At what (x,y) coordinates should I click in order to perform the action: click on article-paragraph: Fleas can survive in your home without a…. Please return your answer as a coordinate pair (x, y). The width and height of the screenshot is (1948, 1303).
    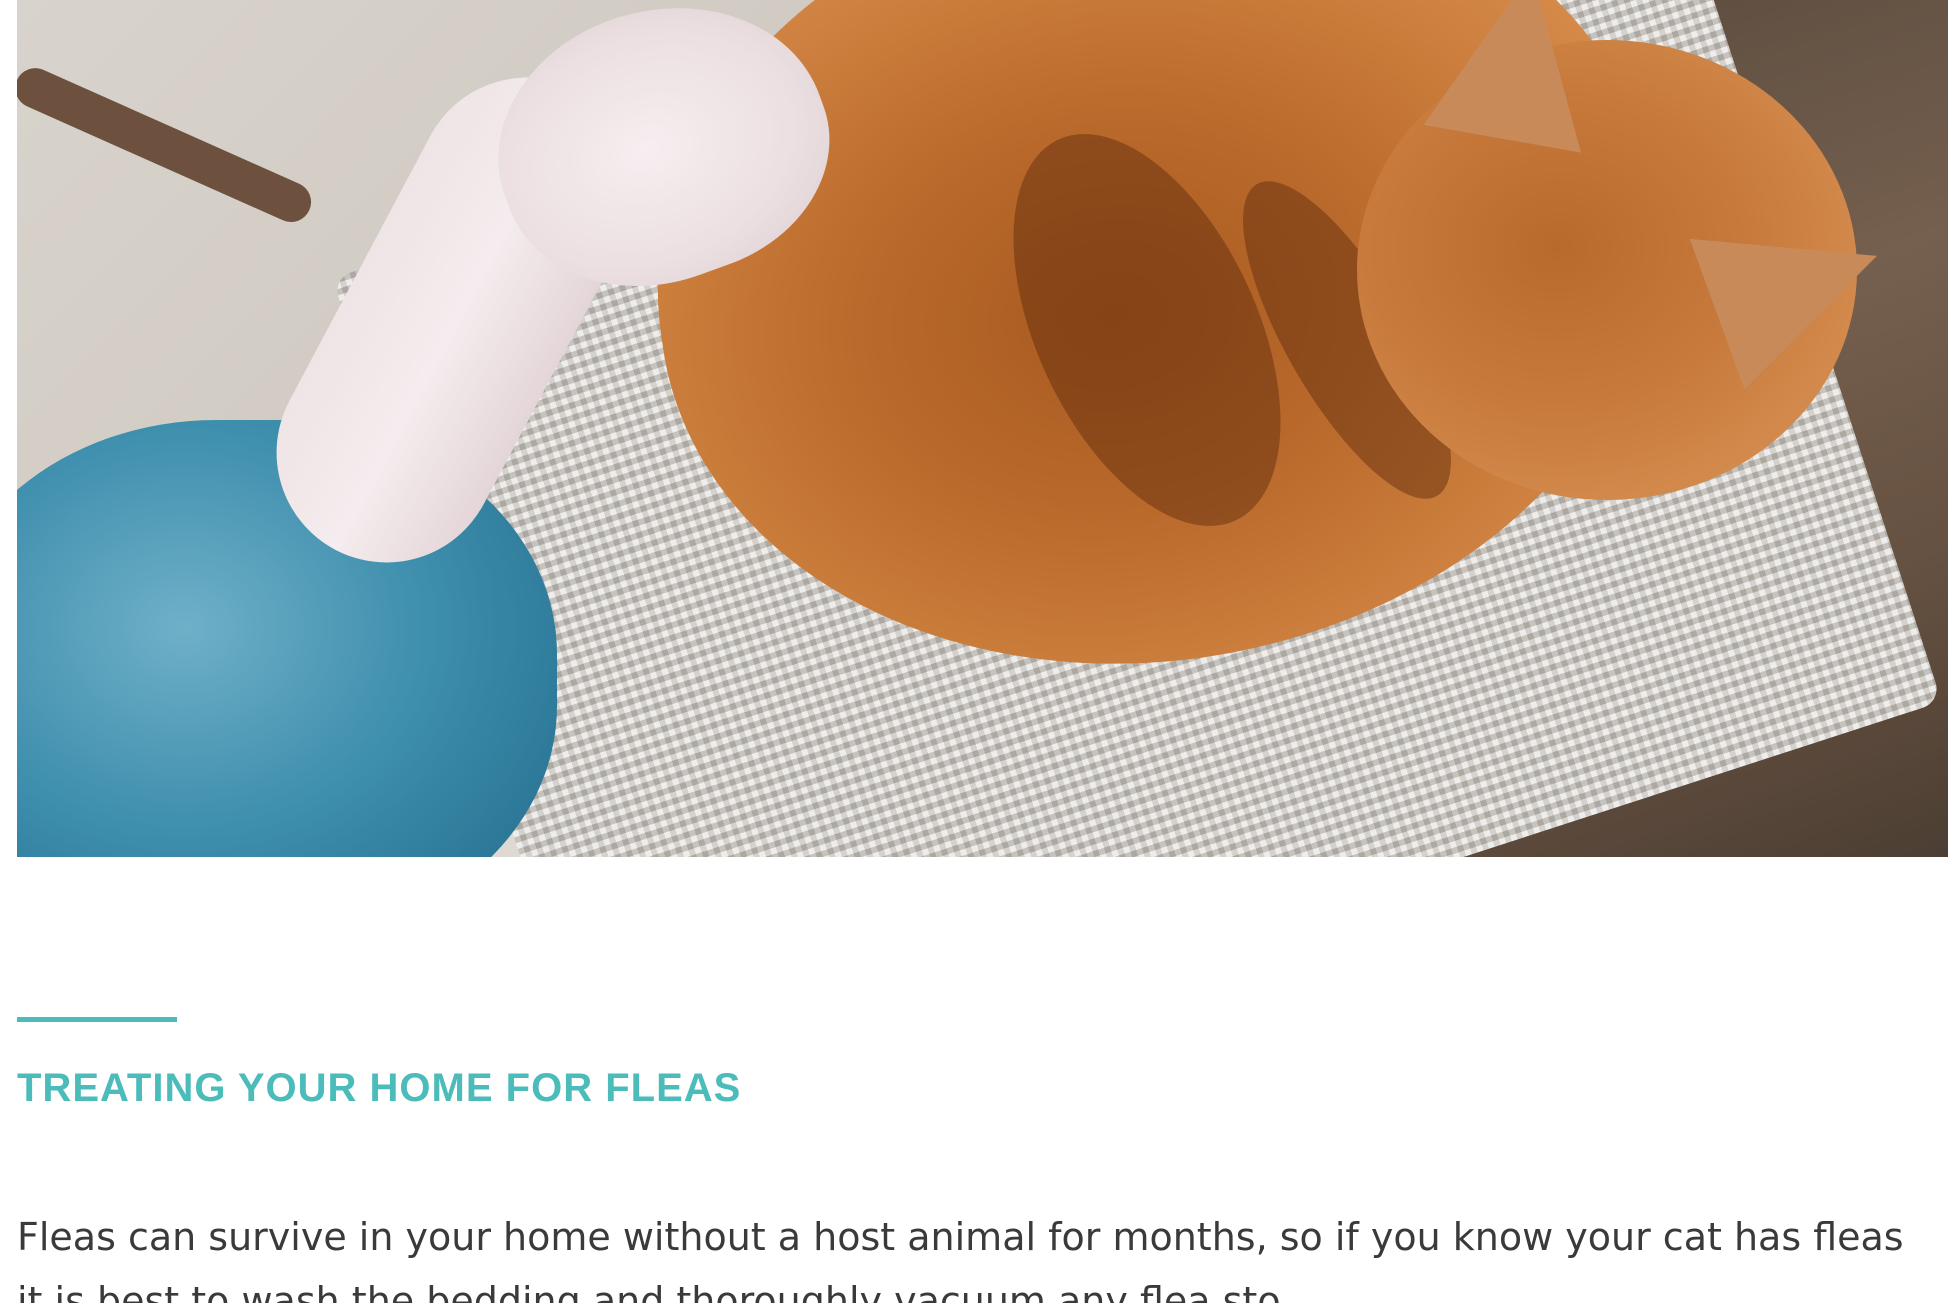
    Looking at the image, I should click on (960, 1259).